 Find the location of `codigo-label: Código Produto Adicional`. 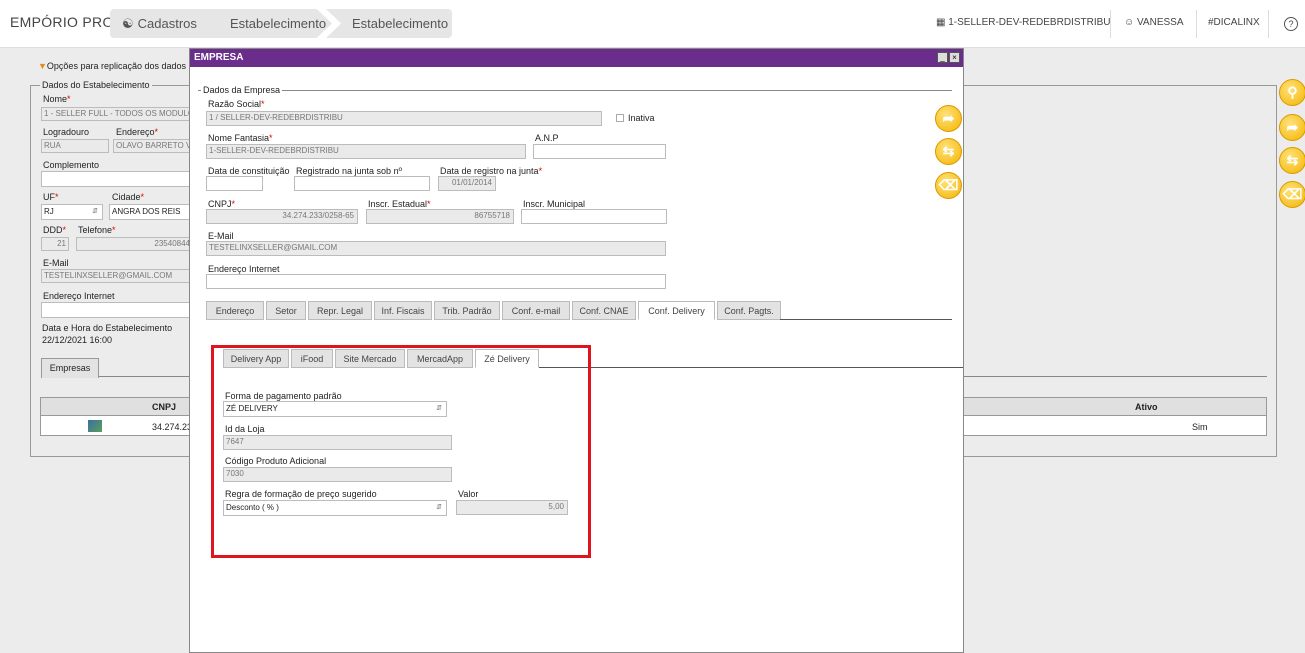

codigo-label: Código Produto Adicional is located at coordinates (276, 461).